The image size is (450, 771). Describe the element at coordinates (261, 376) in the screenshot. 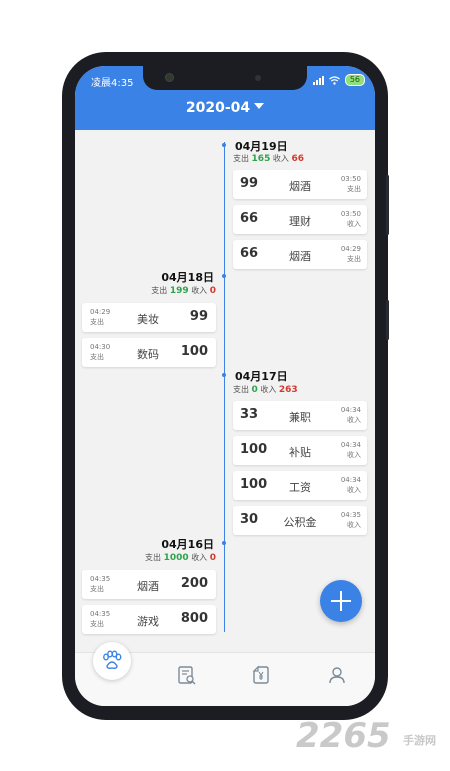

I see `day-date: 04月17日` at that location.